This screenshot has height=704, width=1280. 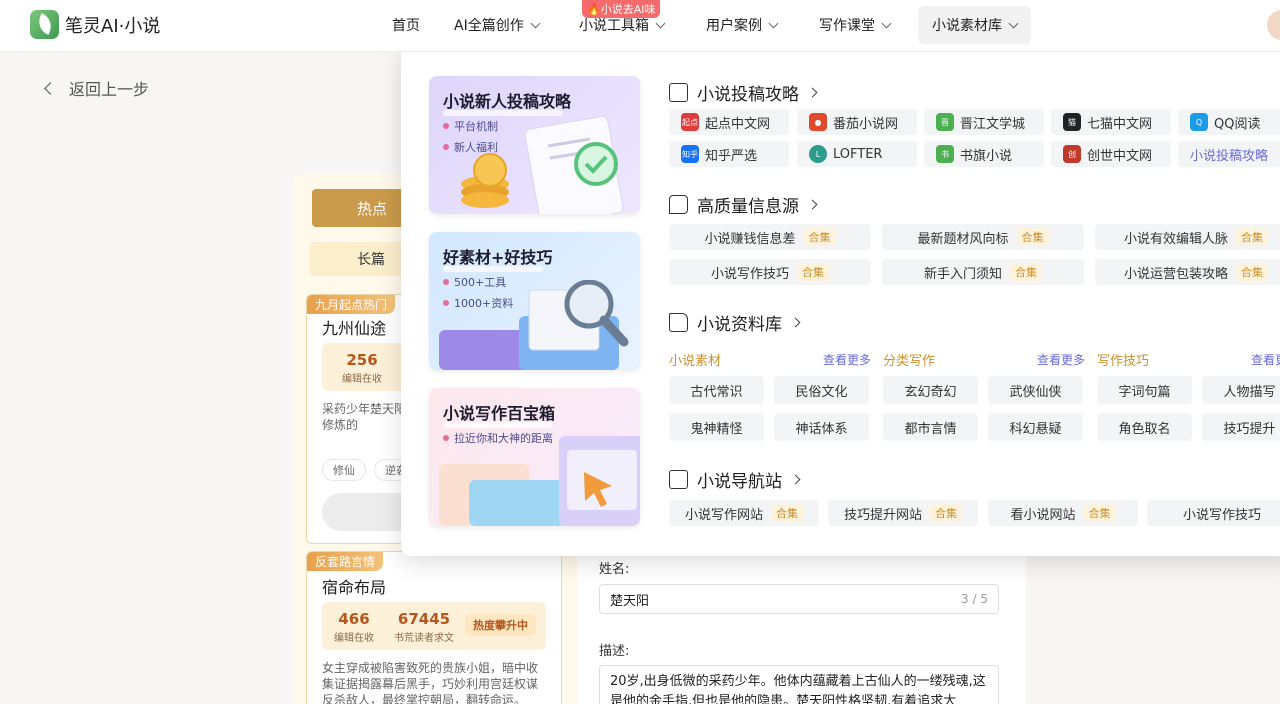 What do you see at coordinates (614, 651) in the screenshot?
I see `desc-label: 描述:` at bounding box center [614, 651].